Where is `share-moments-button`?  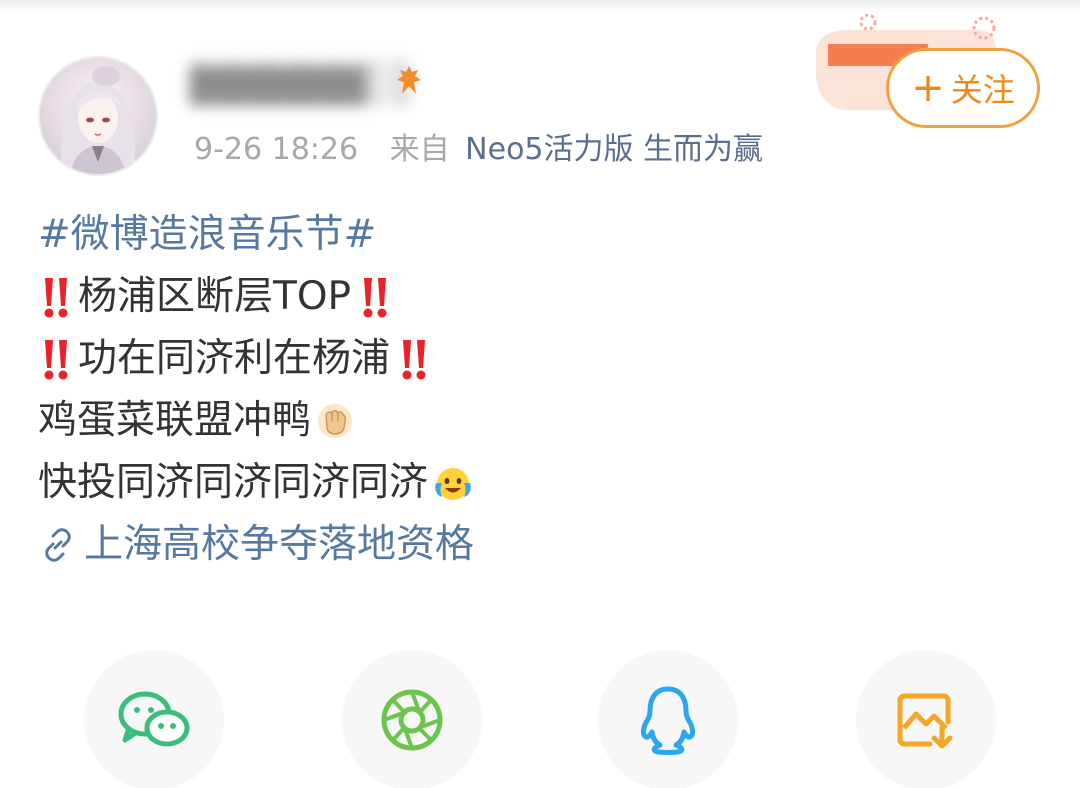
share-moments-button is located at coordinates (412, 719).